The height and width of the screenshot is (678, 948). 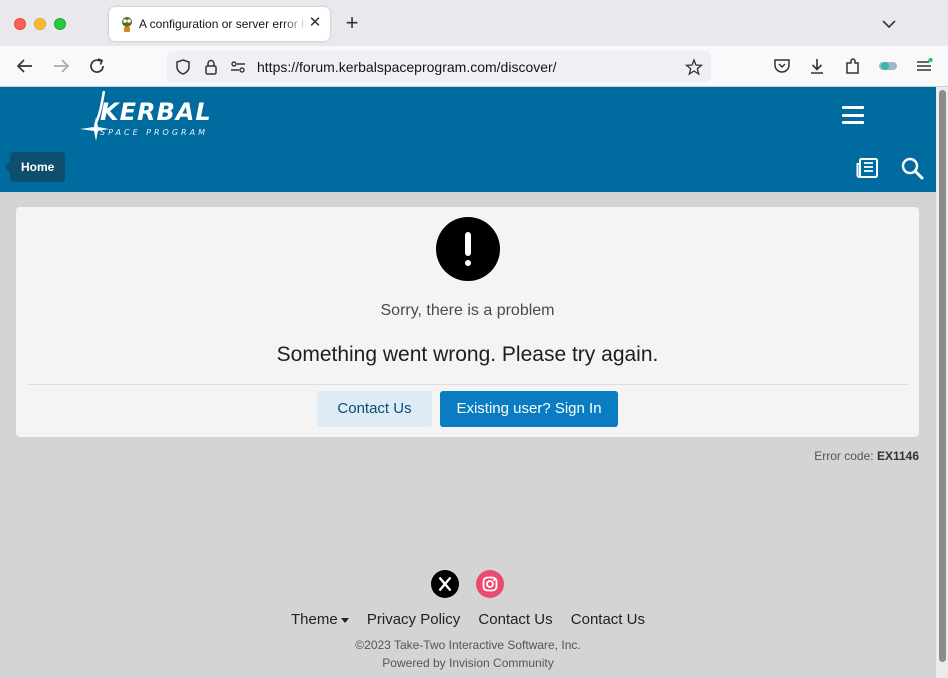 What do you see at coordinates (782, 66) in the screenshot?
I see `pocket-icon` at bounding box center [782, 66].